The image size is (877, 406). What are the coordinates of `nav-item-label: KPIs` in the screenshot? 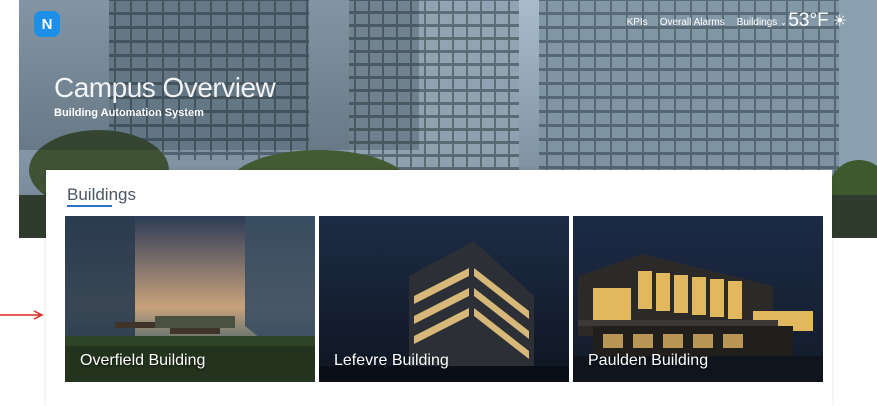 It's located at (637, 22).